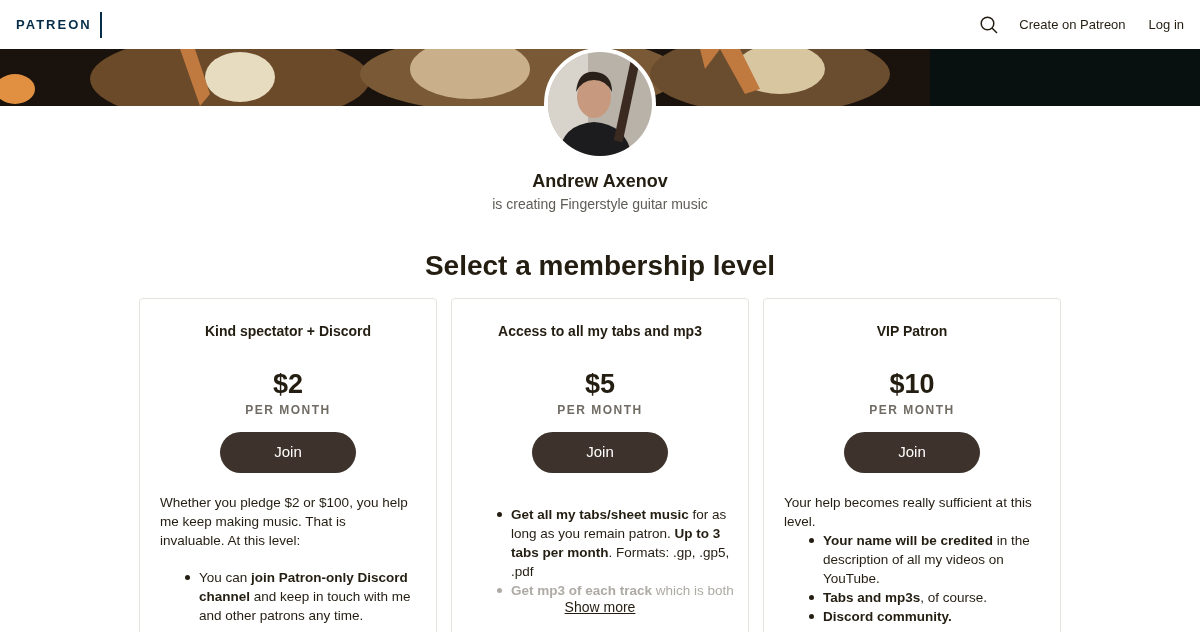  I want to click on benefit-text: Your name will be credited in the description of all my videos on YouTube., so click(927, 560).